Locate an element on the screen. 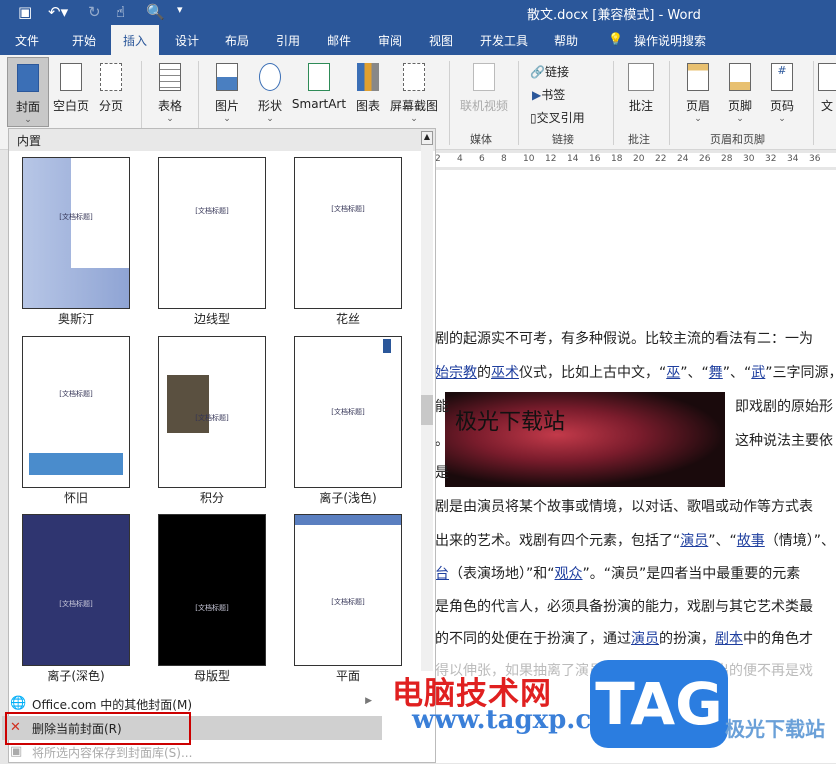 This screenshot has width=836, height=764. ruler-tick-label: 10 is located at coordinates (529, 159).